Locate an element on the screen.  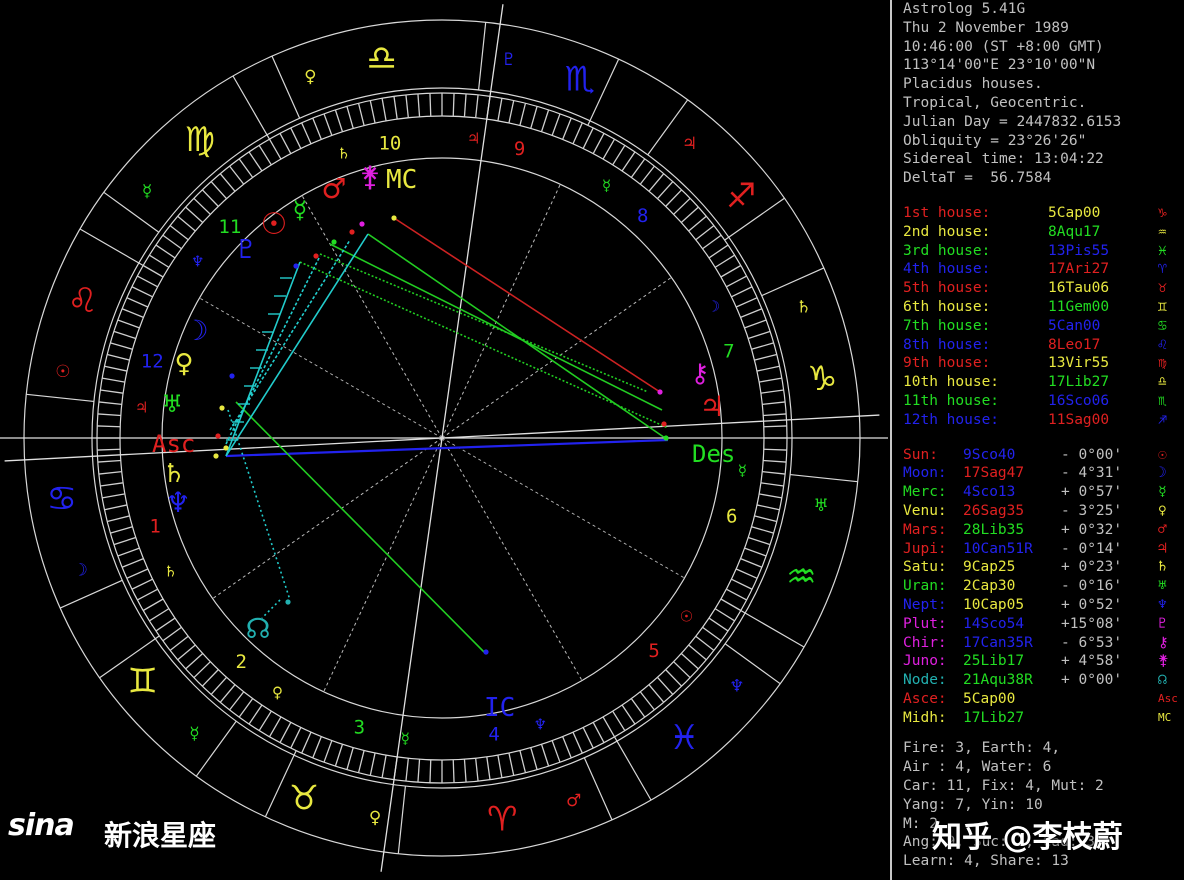
planet-speed: - 6°53' is located at coordinates (1092, 642).